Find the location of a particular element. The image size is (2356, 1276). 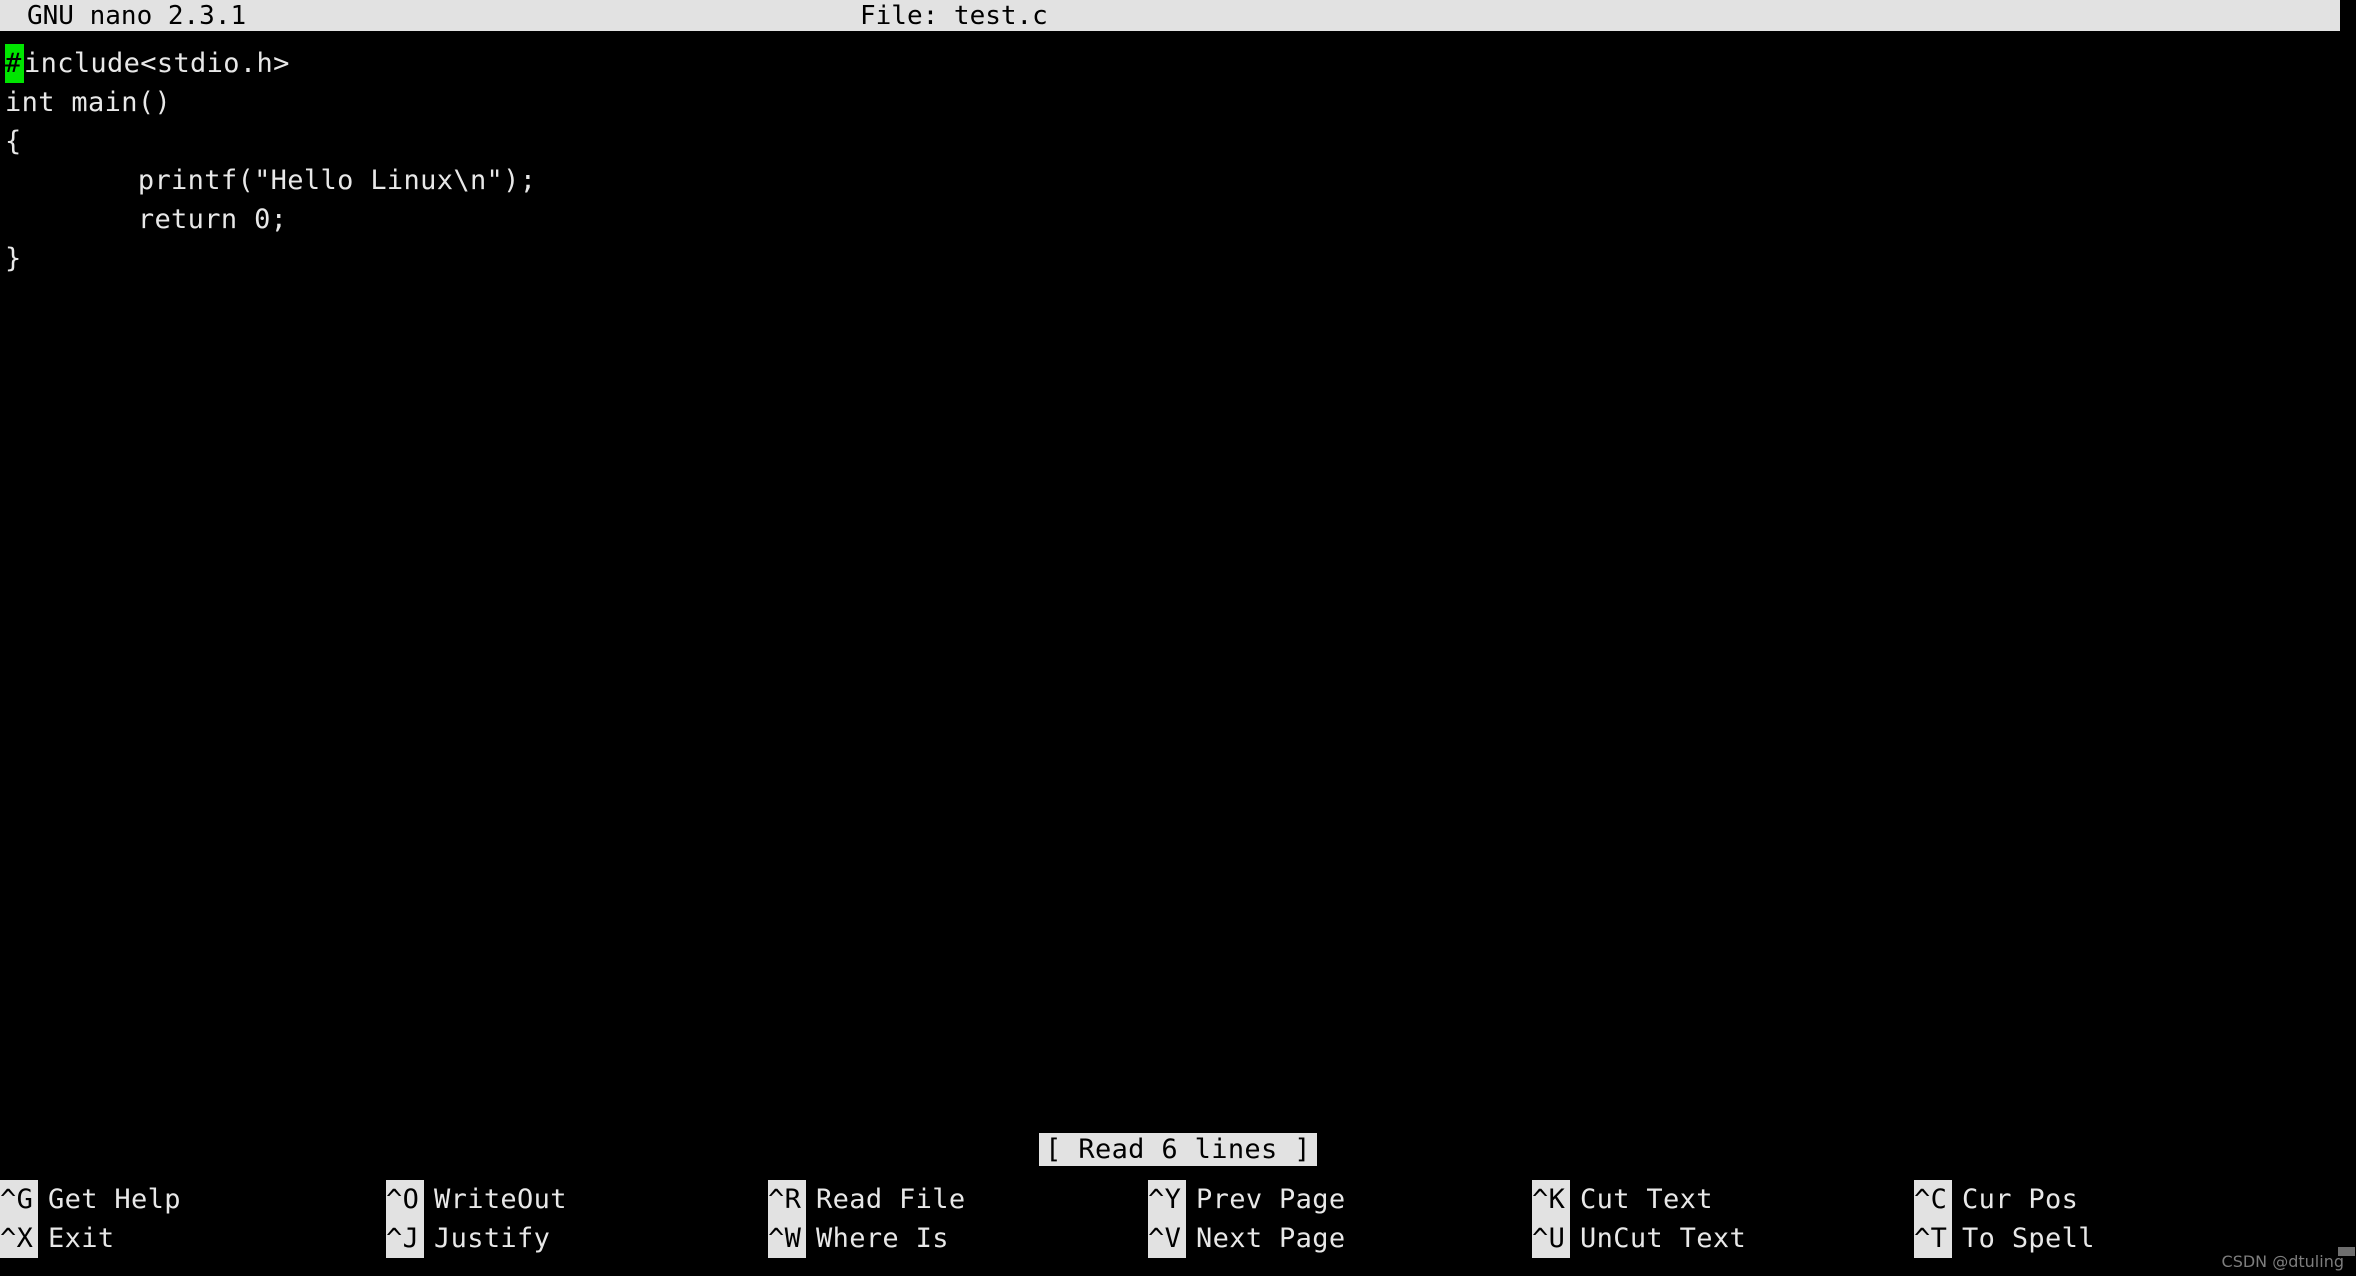

shortcut-item-prev-page: ^Y Prev Page is located at coordinates (1246, 1199).